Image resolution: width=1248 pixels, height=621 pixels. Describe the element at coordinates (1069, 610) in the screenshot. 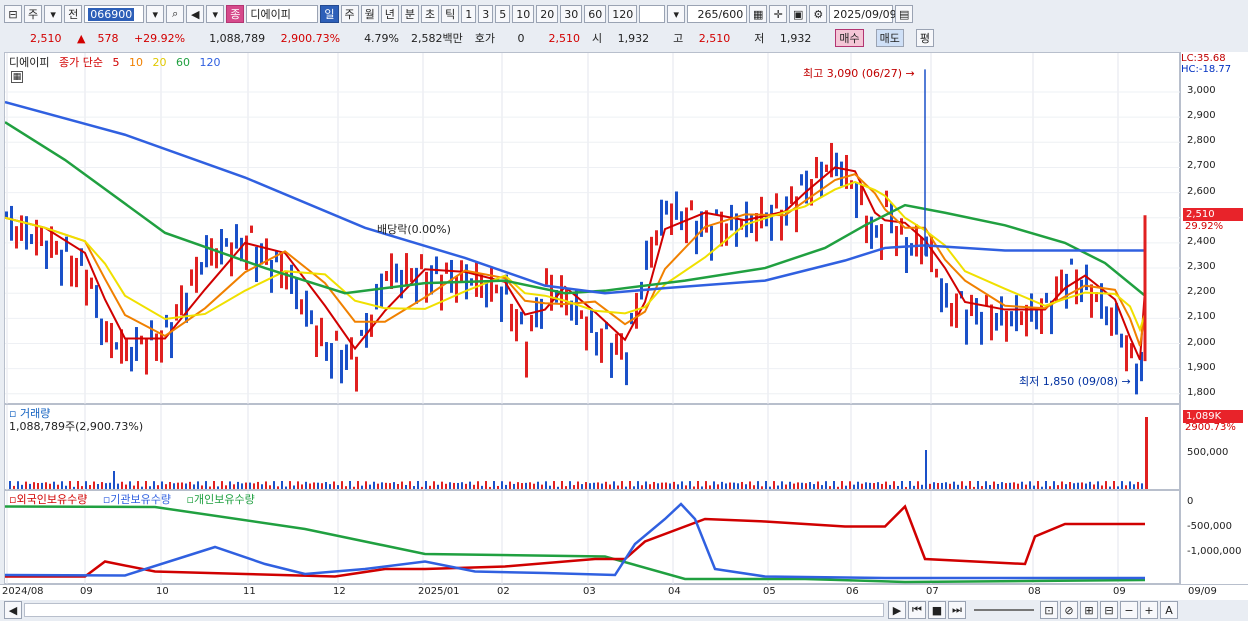

I see `tool-2-icon: ⊘` at that location.